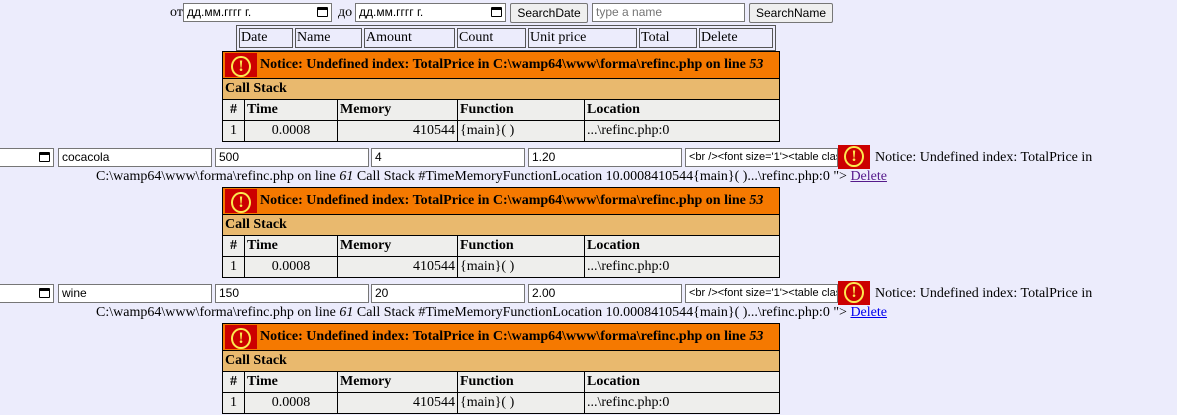 The width and height of the screenshot is (1177, 415). I want to click on row-count-input: 4, so click(448, 157).